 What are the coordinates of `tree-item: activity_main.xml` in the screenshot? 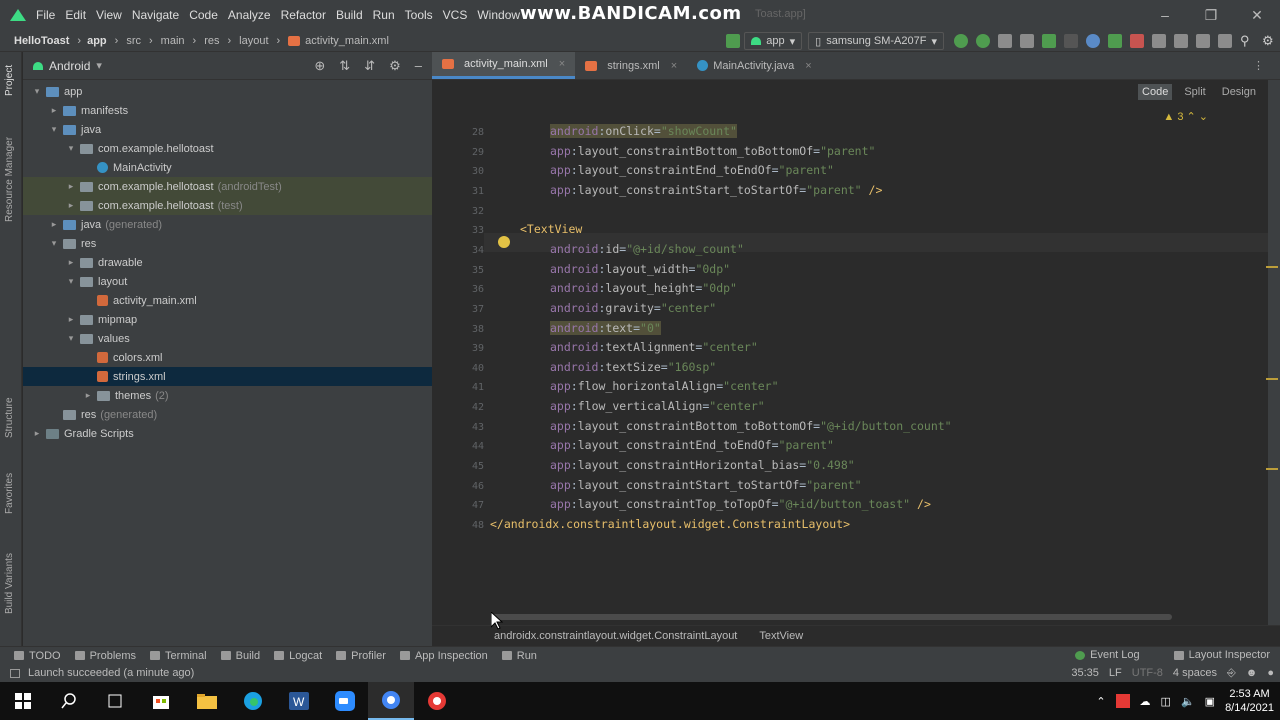 It's located at (227, 300).